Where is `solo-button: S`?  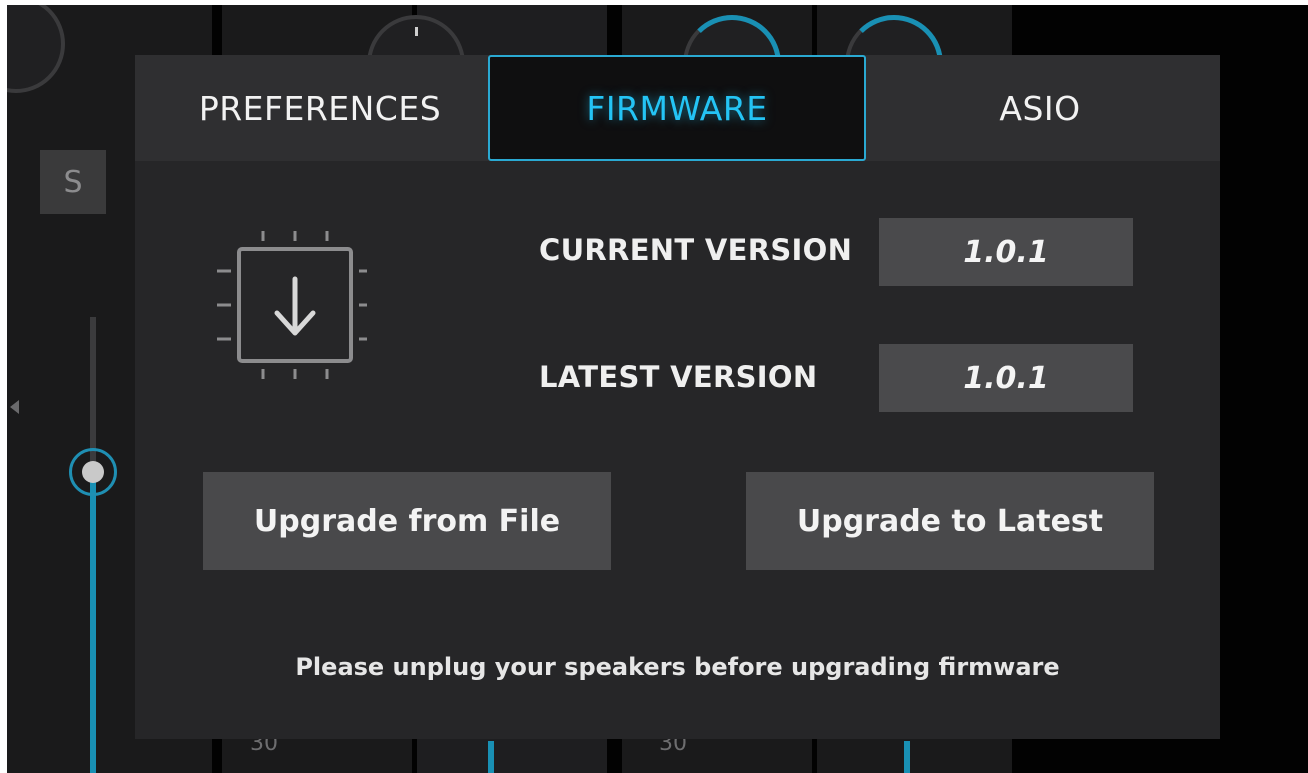
solo-button: S is located at coordinates (73, 182).